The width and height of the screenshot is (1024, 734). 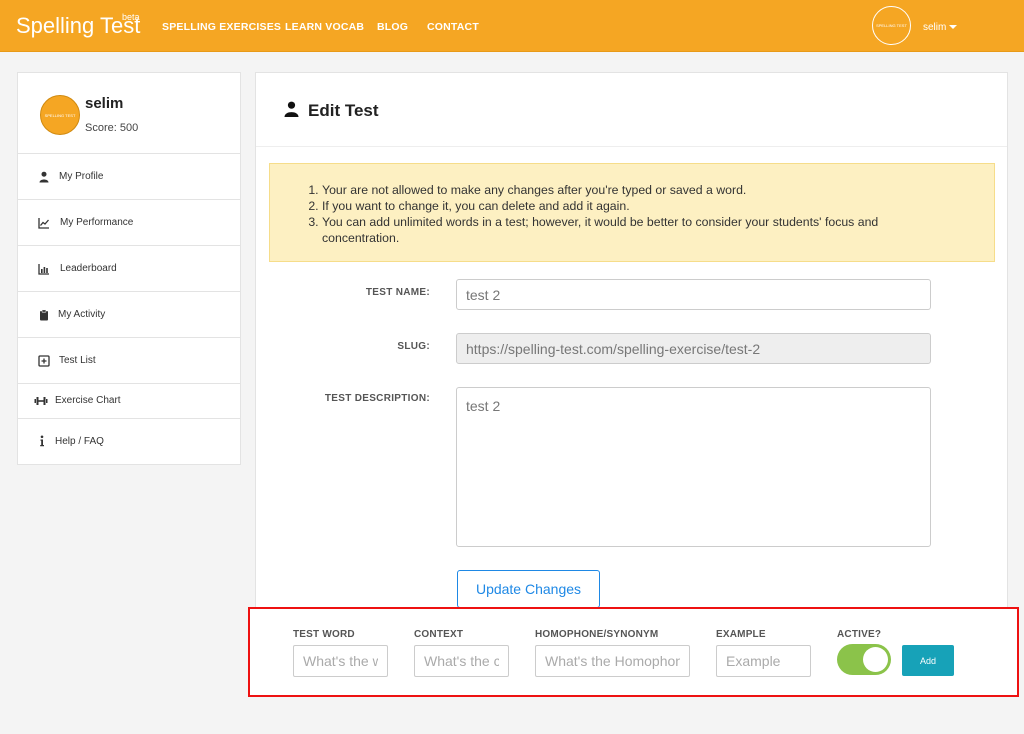 What do you see at coordinates (112, 128) in the screenshot?
I see `profile-score: Score: 500` at bounding box center [112, 128].